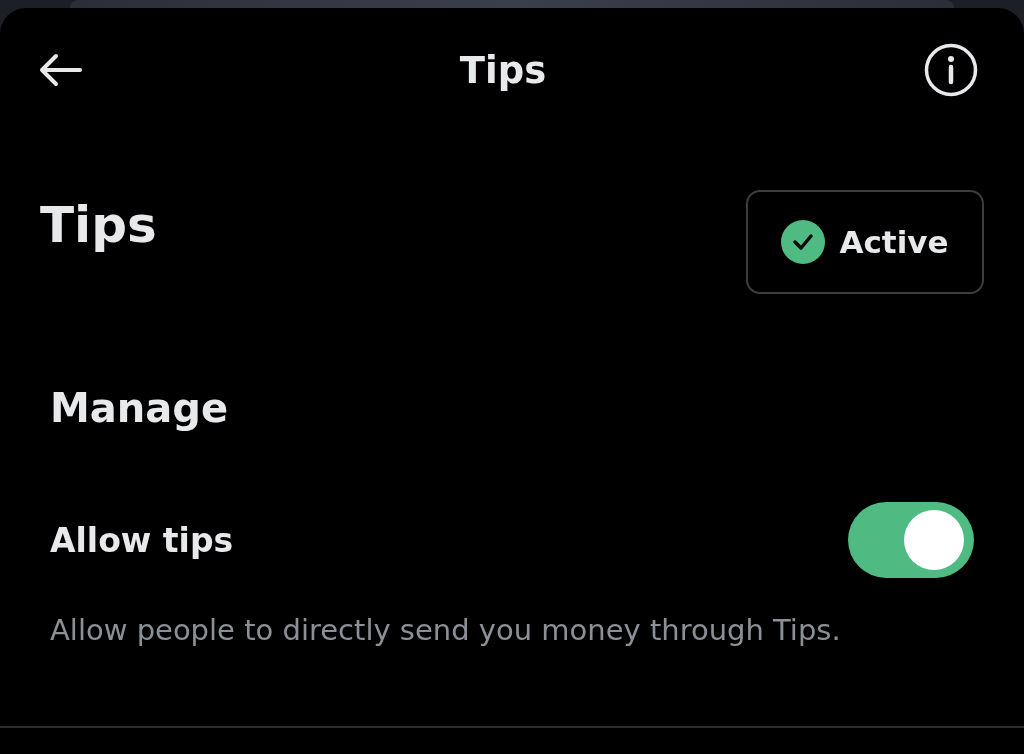 The height and width of the screenshot is (754, 1024). Describe the element at coordinates (894, 242) in the screenshot. I see `status-label: Active` at that location.